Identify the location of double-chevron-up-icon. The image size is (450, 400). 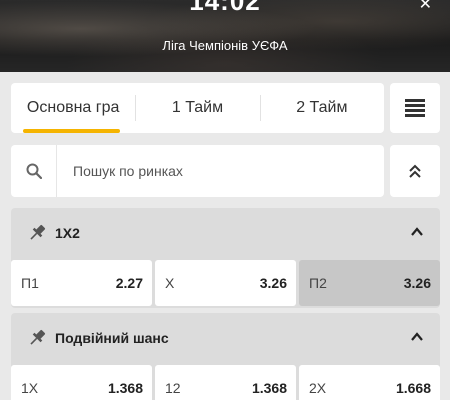
(415, 171).